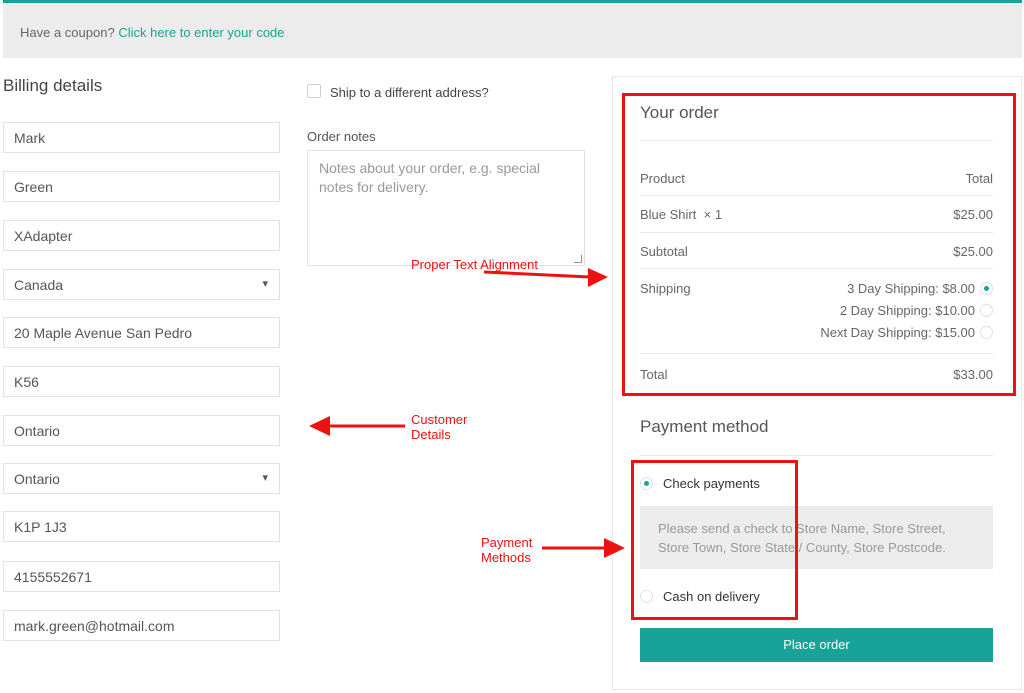 The height and width of the screenshot is (693, 1024). I want to click on arrow-left-icon, so click(357, 426).